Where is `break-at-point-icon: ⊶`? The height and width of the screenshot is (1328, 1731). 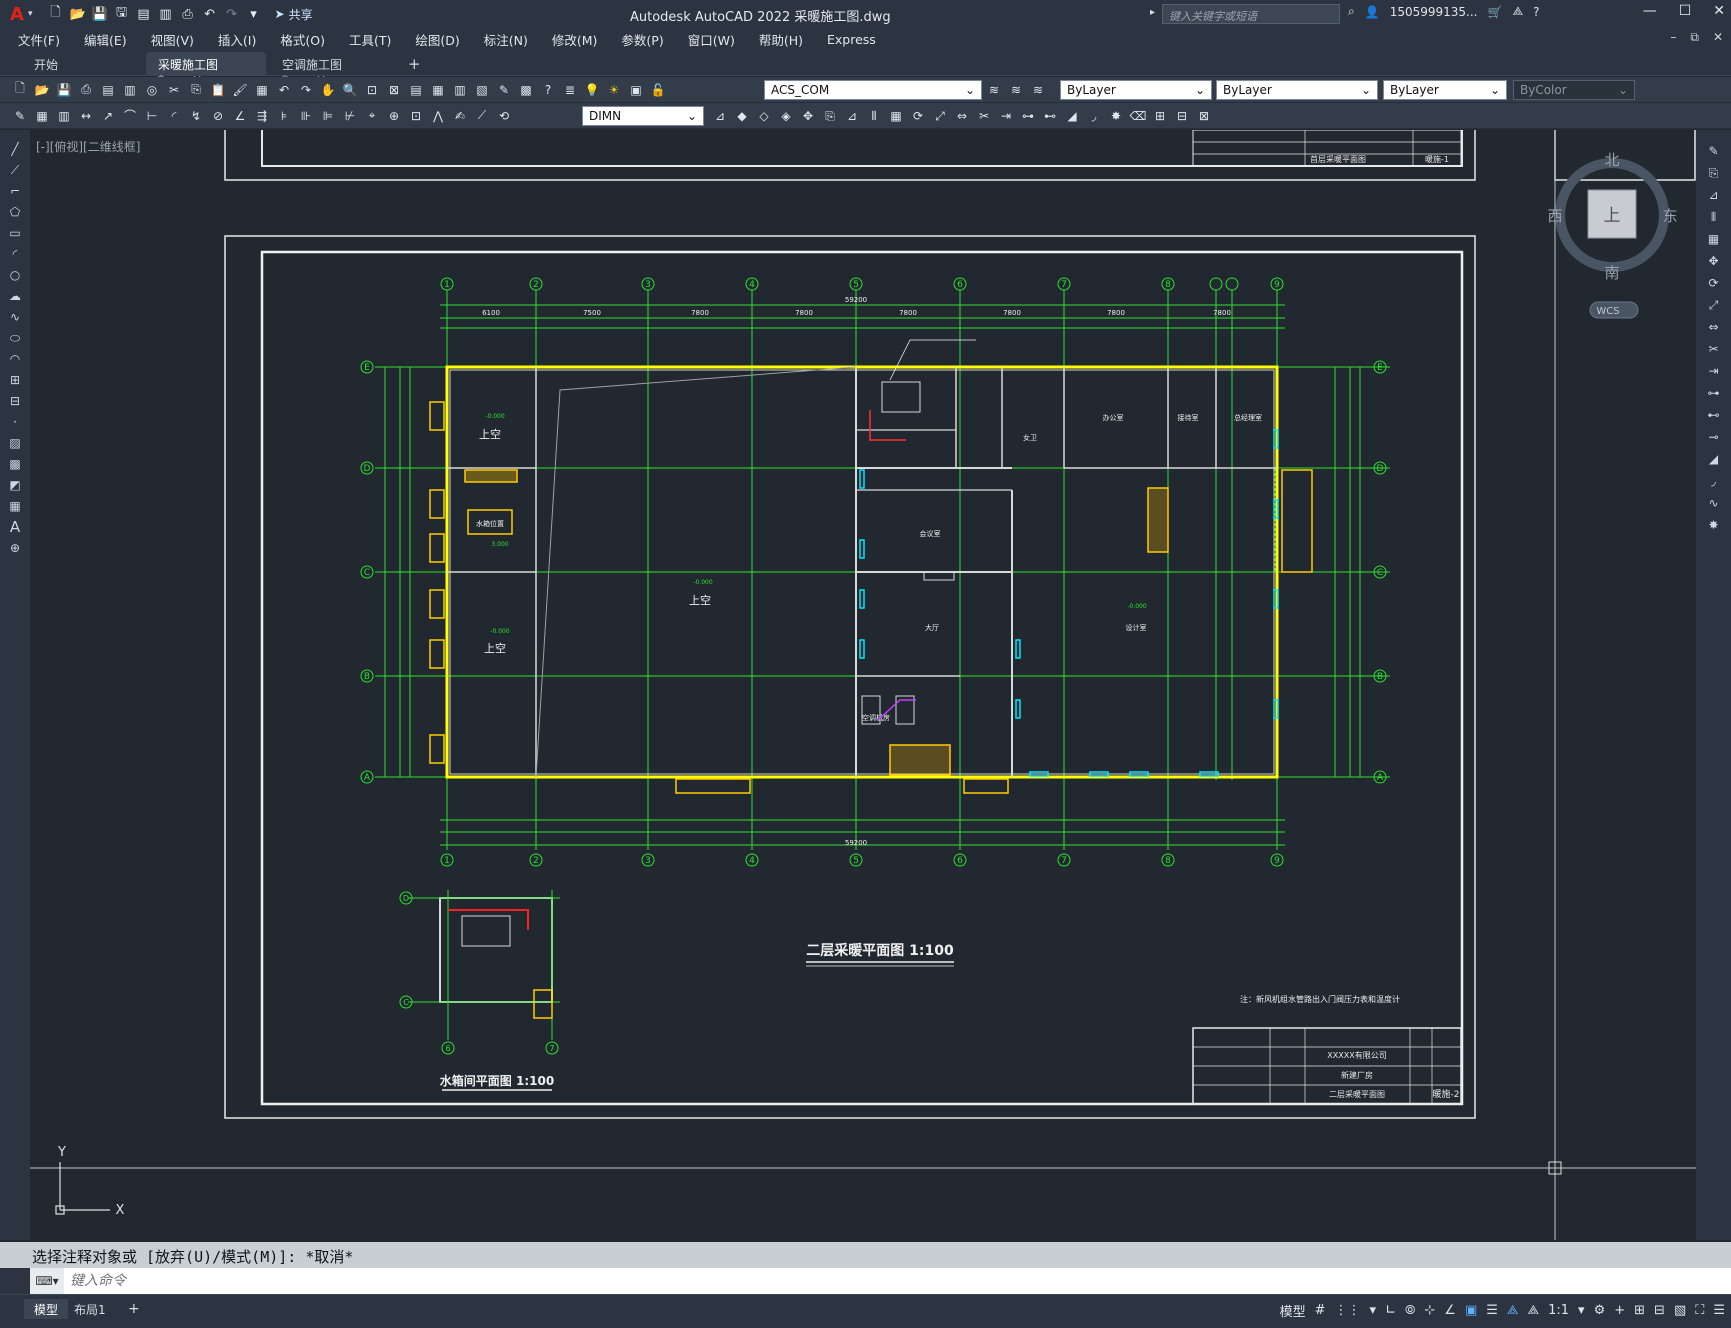 break-at-point-icon: ⊶ is located at coordinates (1714, 393).